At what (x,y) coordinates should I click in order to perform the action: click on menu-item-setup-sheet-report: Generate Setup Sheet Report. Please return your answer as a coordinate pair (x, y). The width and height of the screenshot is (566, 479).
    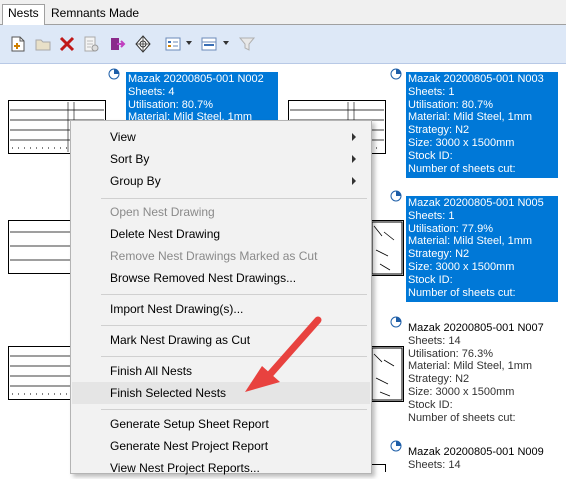
    Looking at the image, I should click on (221, 424).